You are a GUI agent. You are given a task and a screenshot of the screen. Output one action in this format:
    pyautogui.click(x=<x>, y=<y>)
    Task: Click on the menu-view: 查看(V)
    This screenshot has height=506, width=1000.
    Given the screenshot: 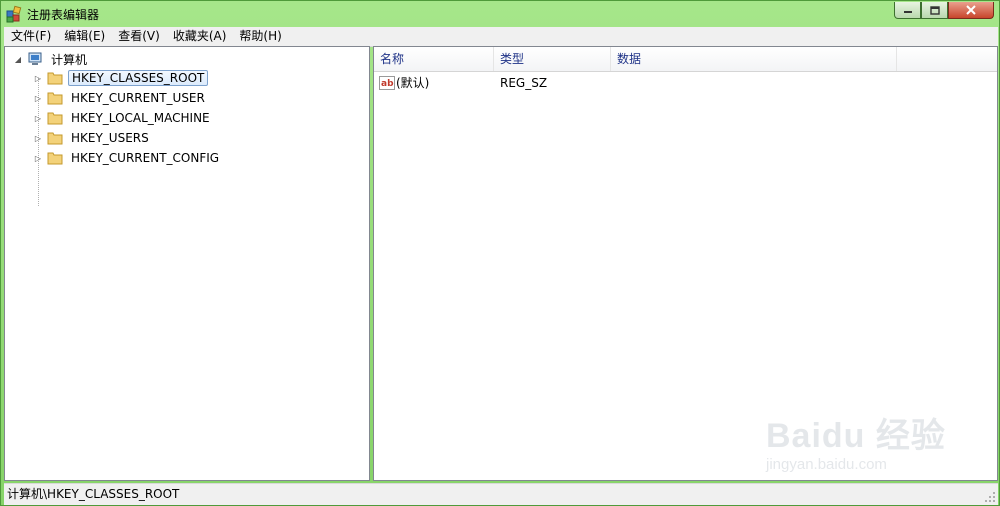 What is the action you would take?
    pyautogui.click(x=138, y=36)
    